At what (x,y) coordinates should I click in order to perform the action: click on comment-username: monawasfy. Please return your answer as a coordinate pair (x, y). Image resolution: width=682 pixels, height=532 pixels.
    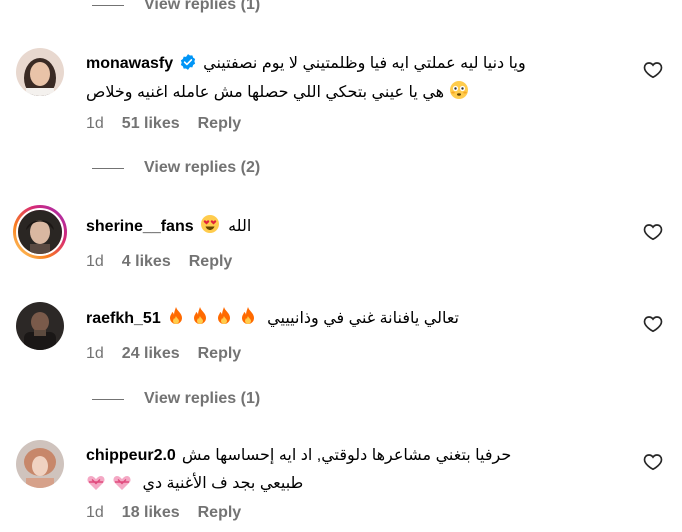
    Looking at the image, I should click on (129, 63).